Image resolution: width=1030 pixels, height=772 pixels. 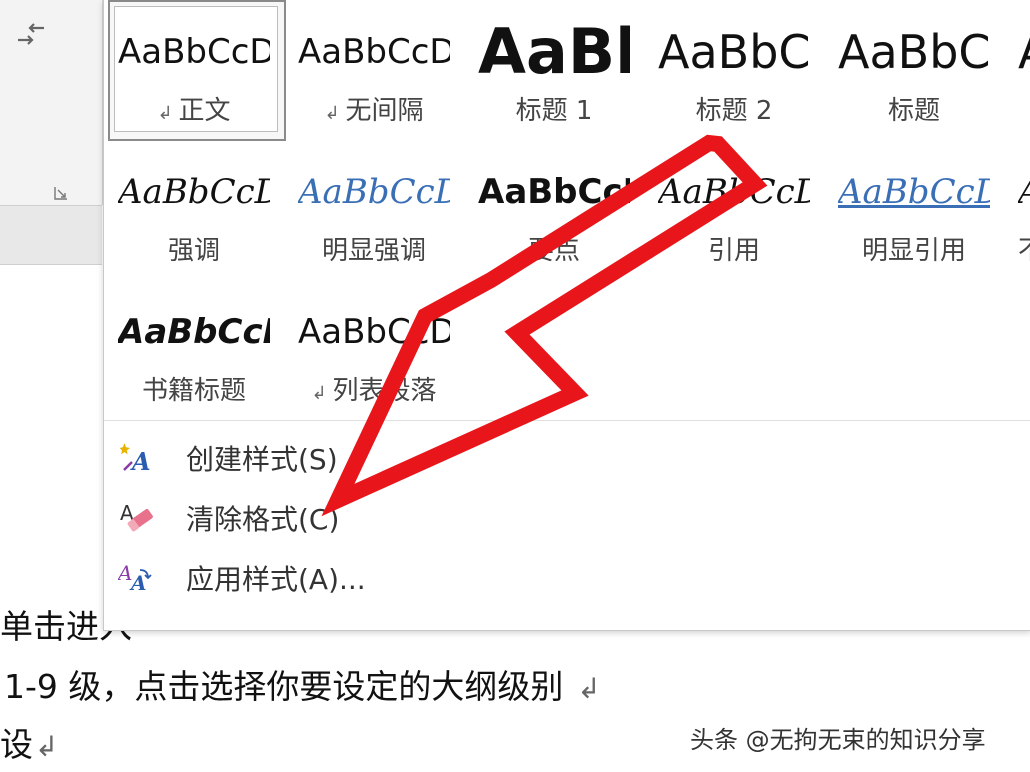 I want to click on create-style-label: 创建样式(S), so click(x=262, y=459).